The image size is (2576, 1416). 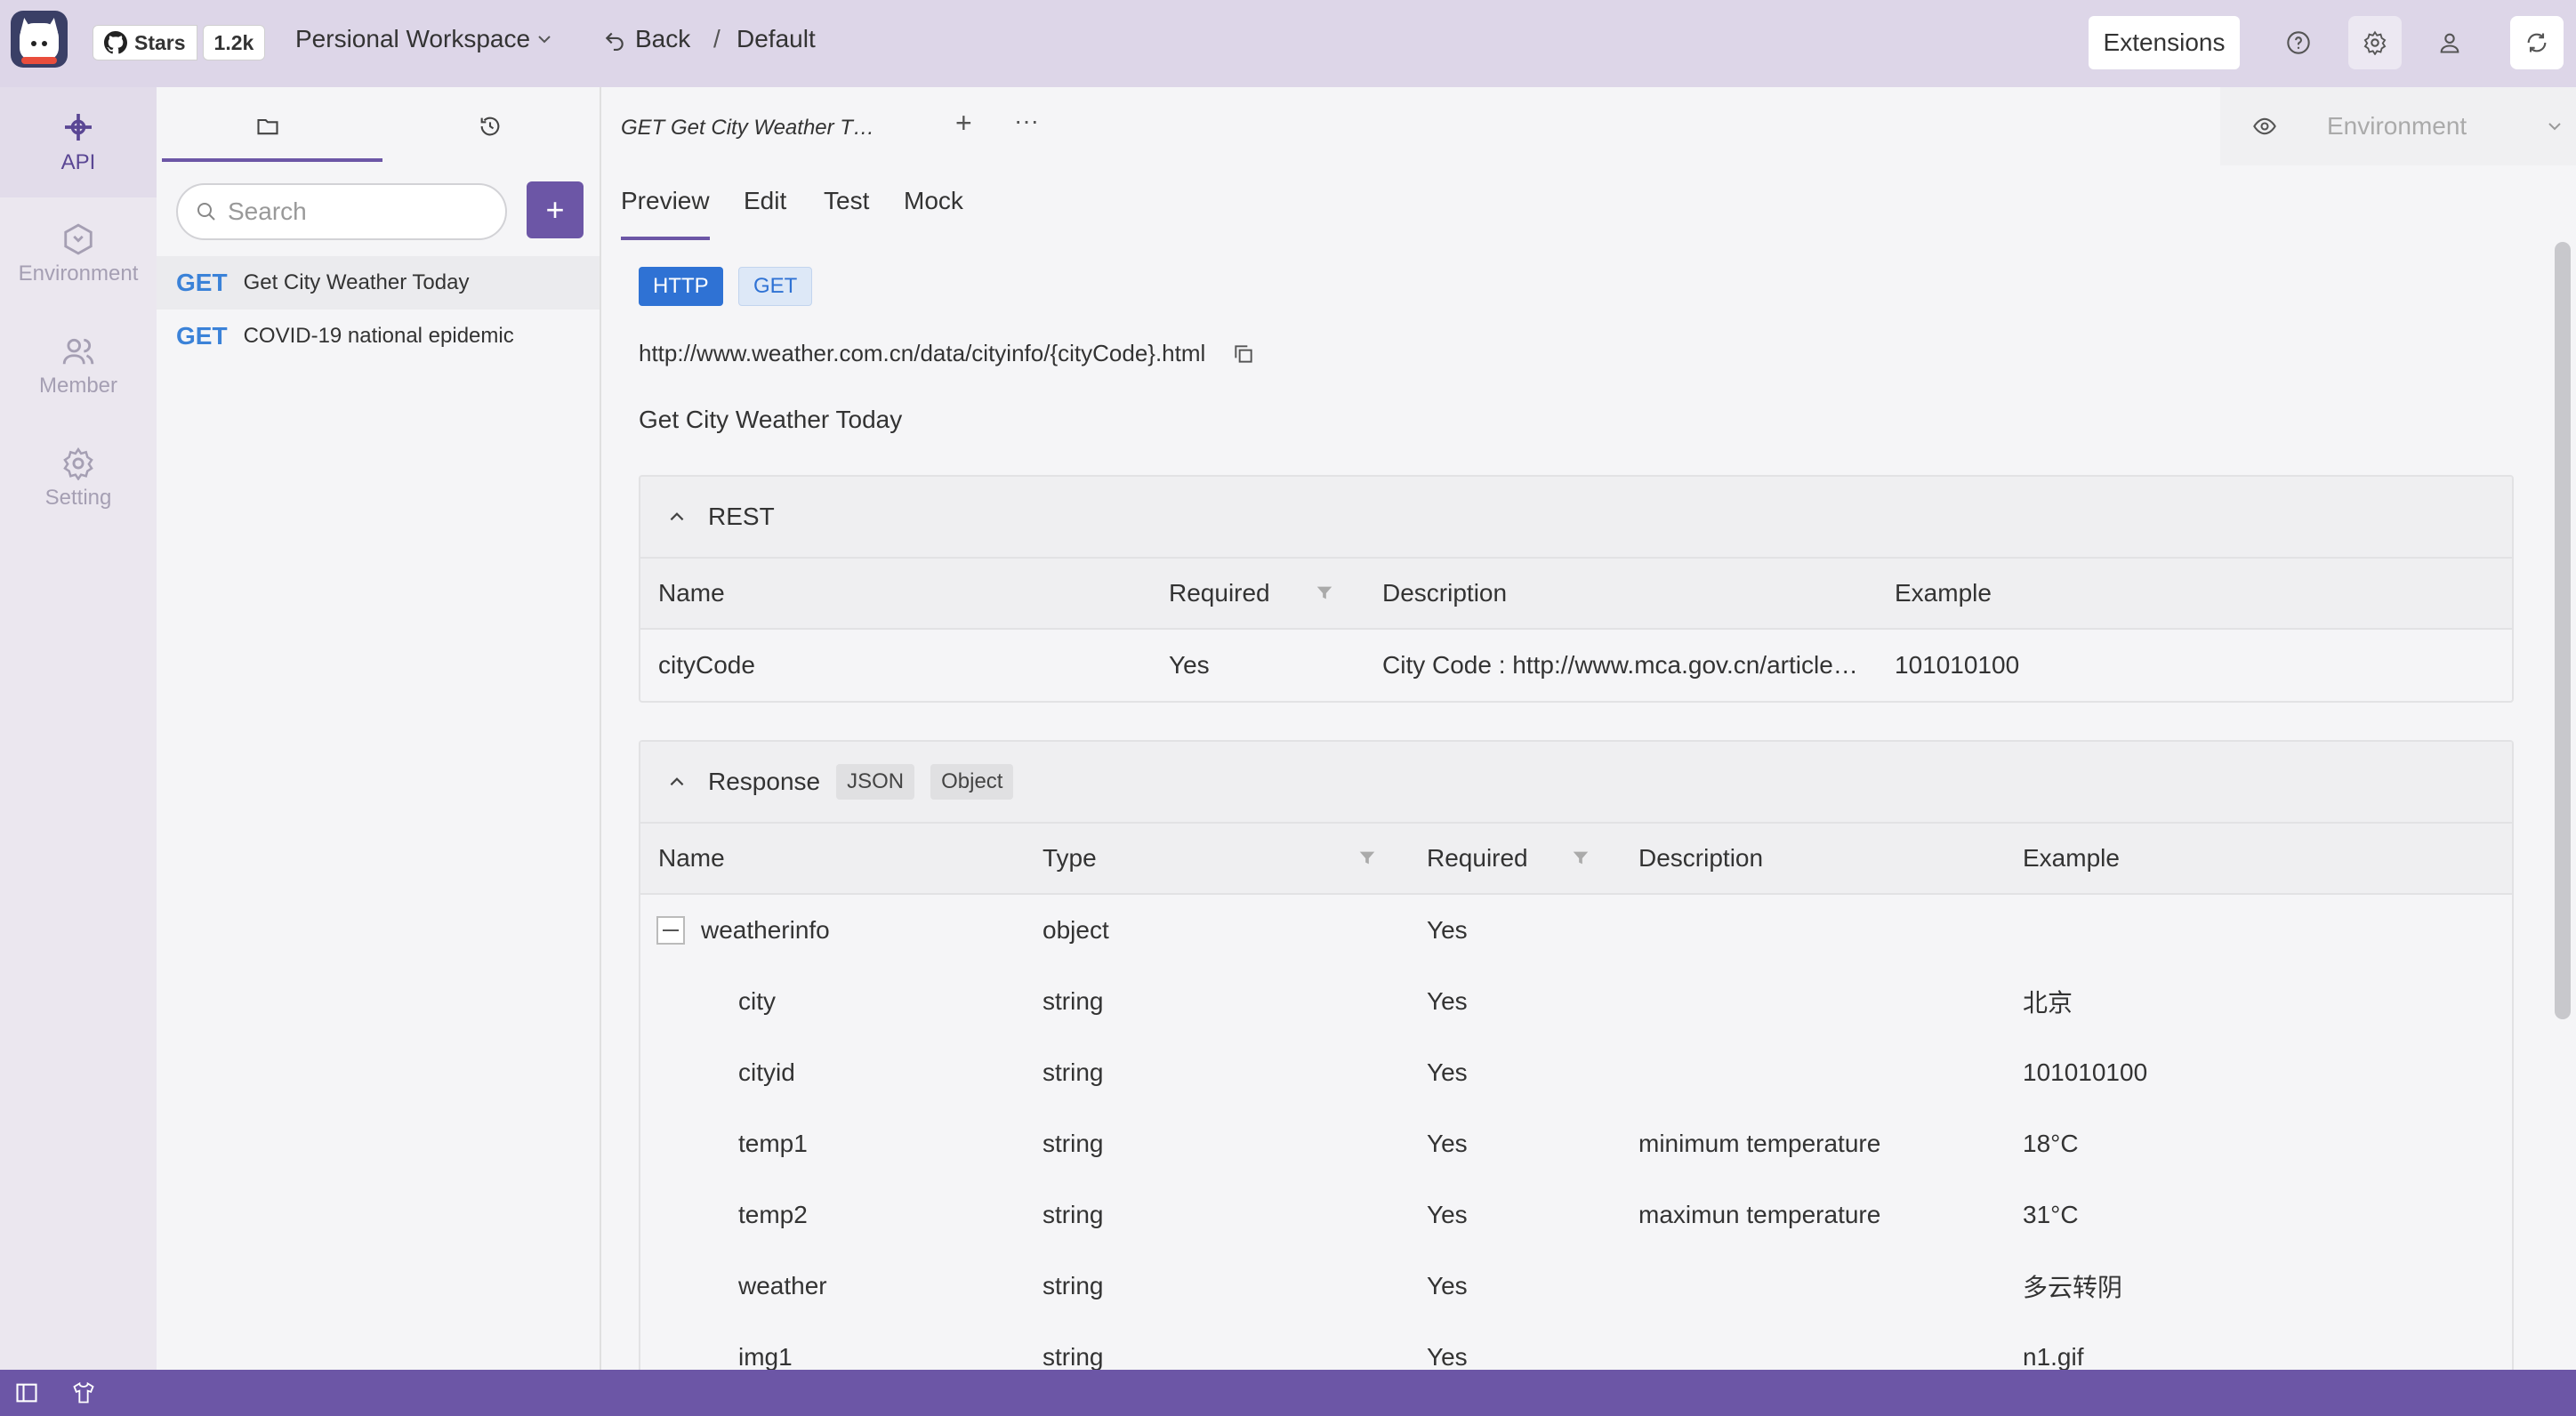 What do you see at coordinates (2563, 630) in the screenshot?
I see `main-scrollbar` at bounding box center [2563, 630].